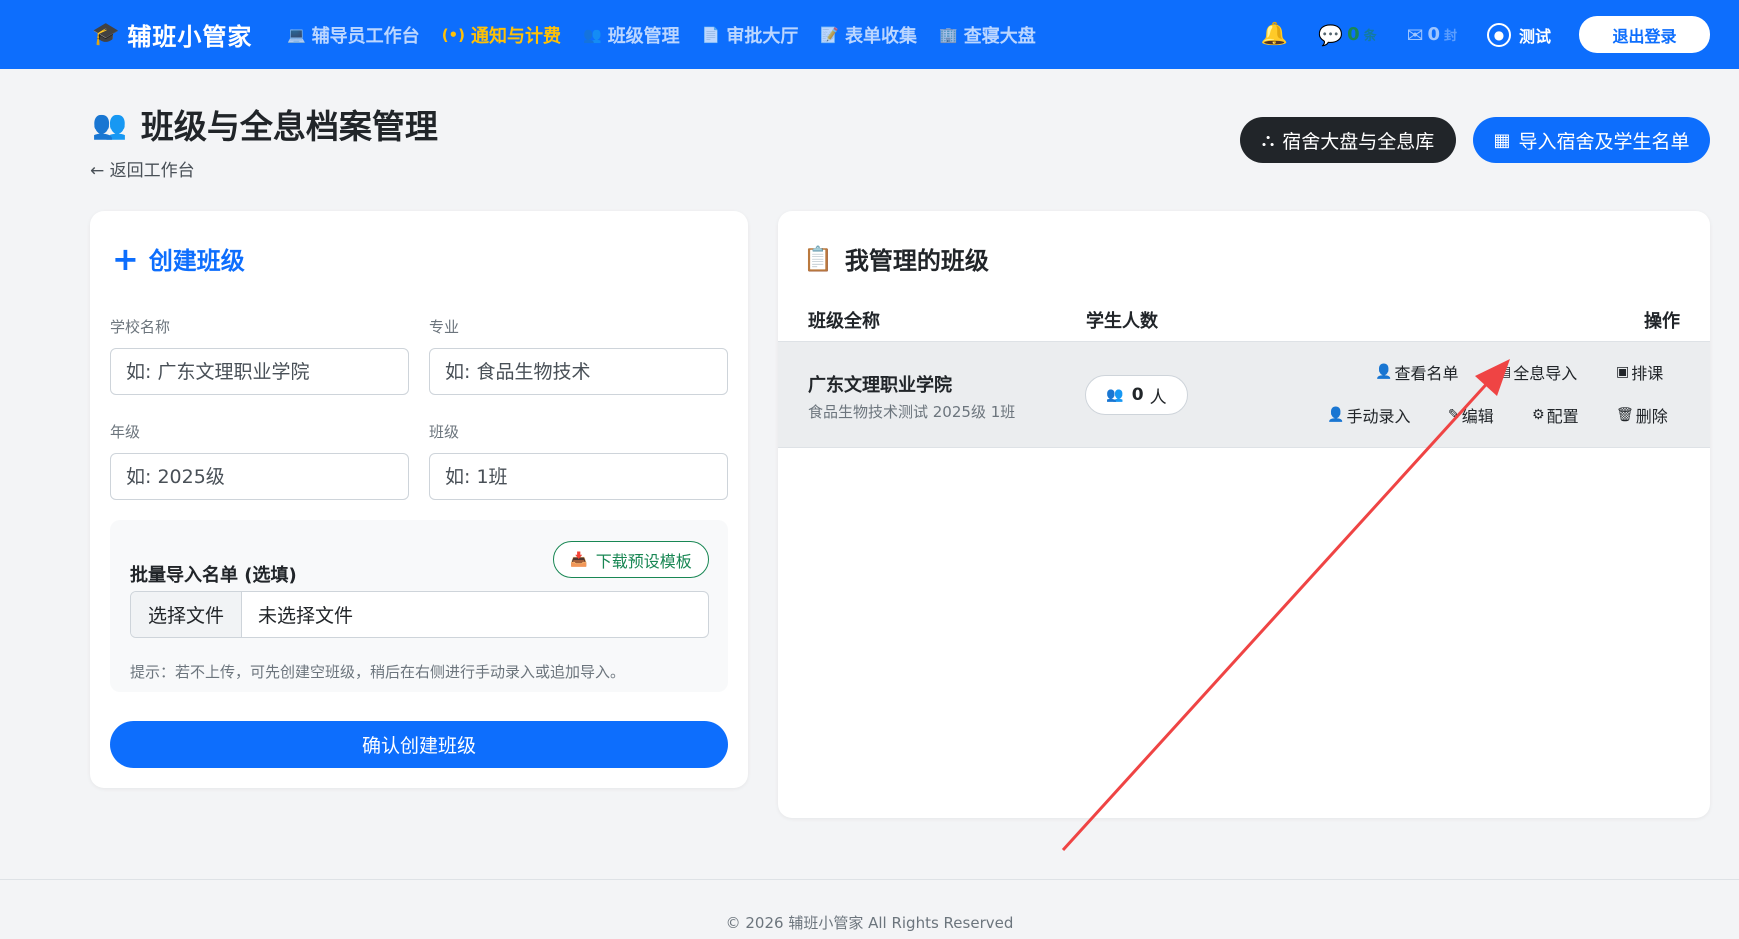 The width and height of the screenshot is (1739, 939). Describe the element at coordinates (1268, 140) in the screenshot. I see `sitemap-icon: ⛬` at that location.